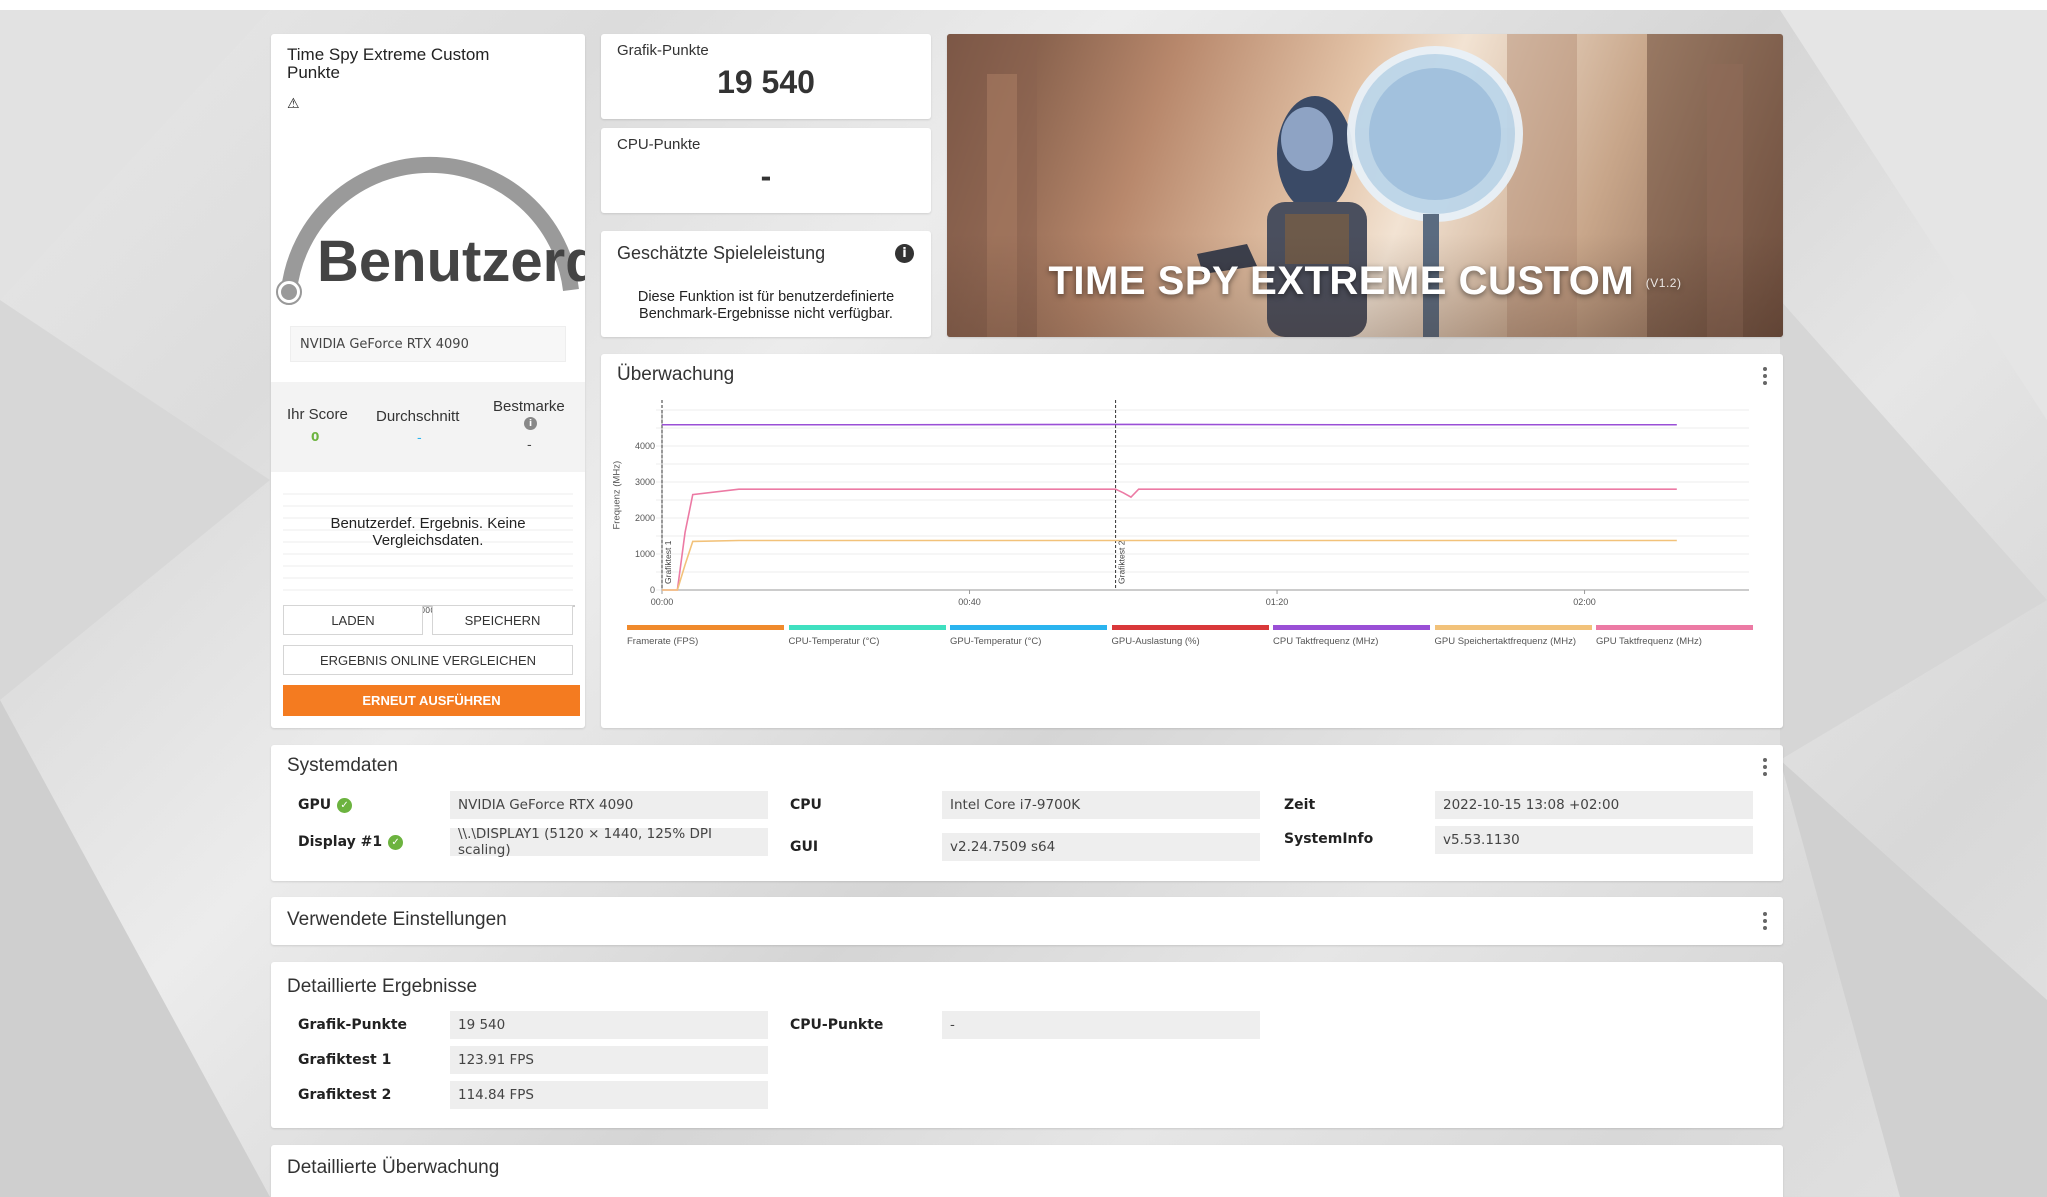  What do you see at coordinates (659, 144) in the screenshot?
I see `cpu-punkte-label: CPU-Punkte` at bounding box center [659, 144].